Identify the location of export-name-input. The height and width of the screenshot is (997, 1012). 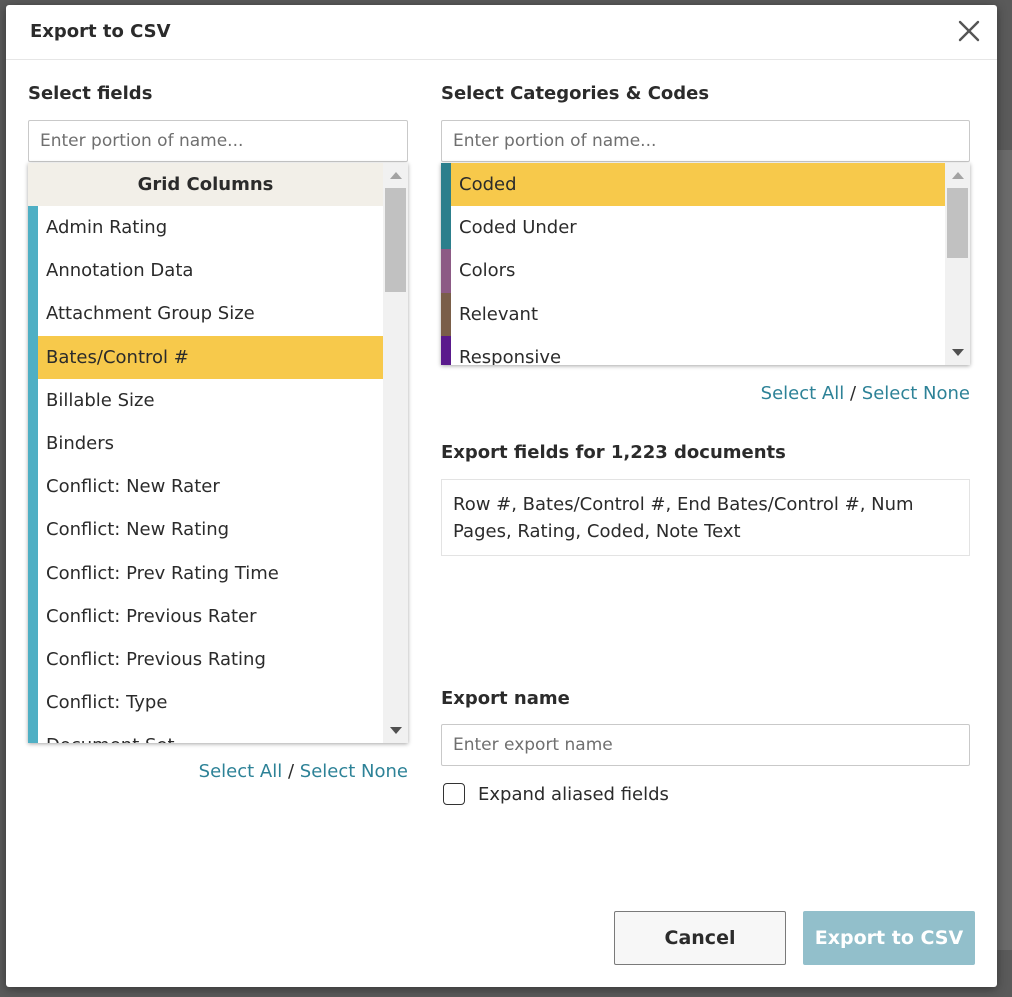
(705, 745).